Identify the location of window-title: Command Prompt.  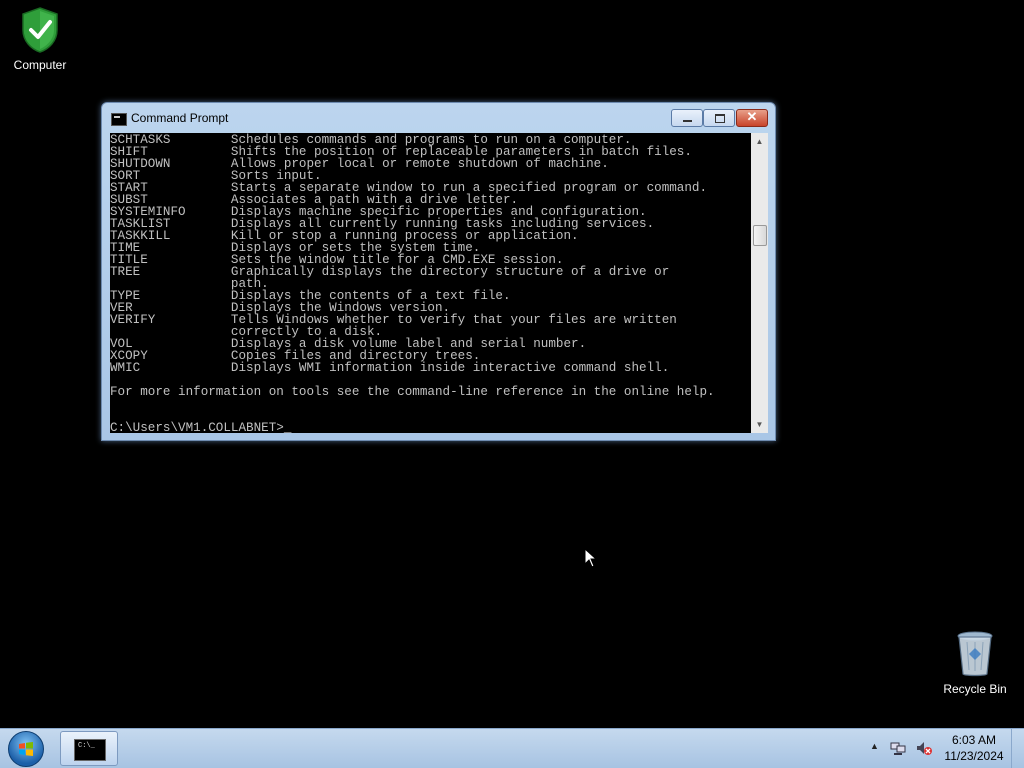
(180, 118).